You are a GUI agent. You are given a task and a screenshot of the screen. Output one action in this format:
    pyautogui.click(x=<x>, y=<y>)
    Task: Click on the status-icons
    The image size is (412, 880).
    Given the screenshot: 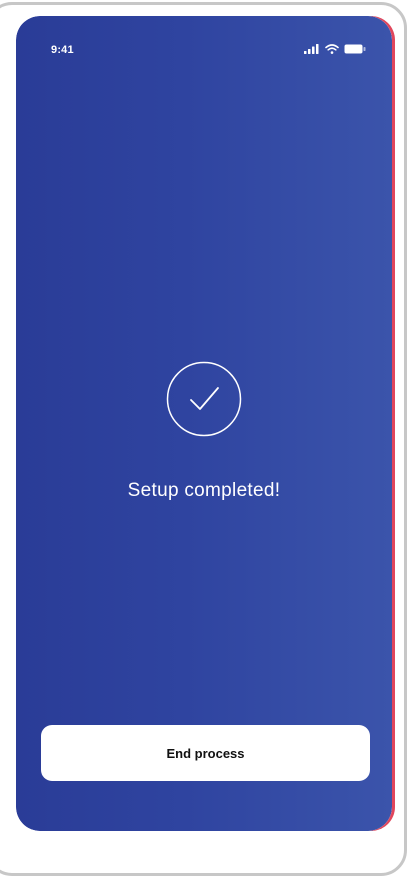 What is the action you would take?
    pyautogui.click(x=335, y=49)
    